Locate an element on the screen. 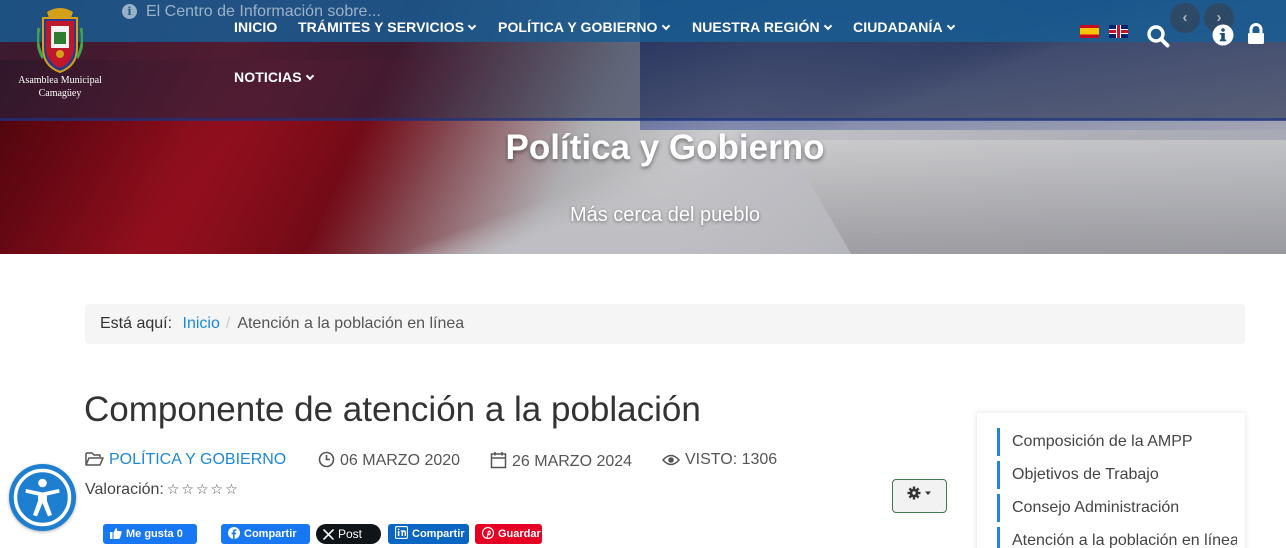 This screenshot has width=1286, height=548. meta-hits: VISTO: 1306 is located at coordinates (719, 460).